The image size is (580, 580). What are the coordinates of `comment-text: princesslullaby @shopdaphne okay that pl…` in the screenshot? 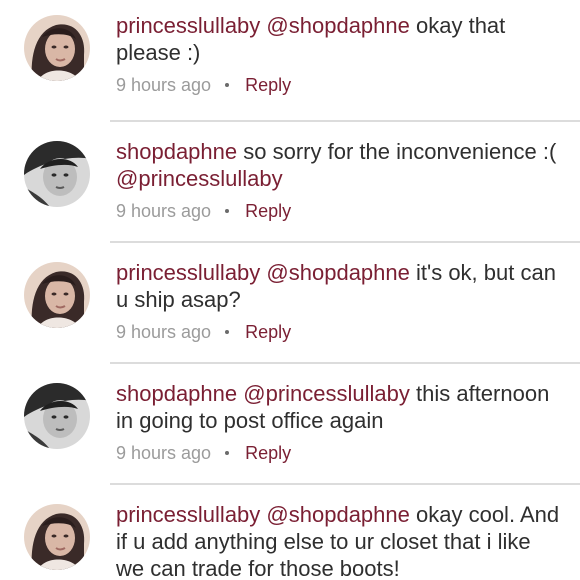 It's located at (340, 39).